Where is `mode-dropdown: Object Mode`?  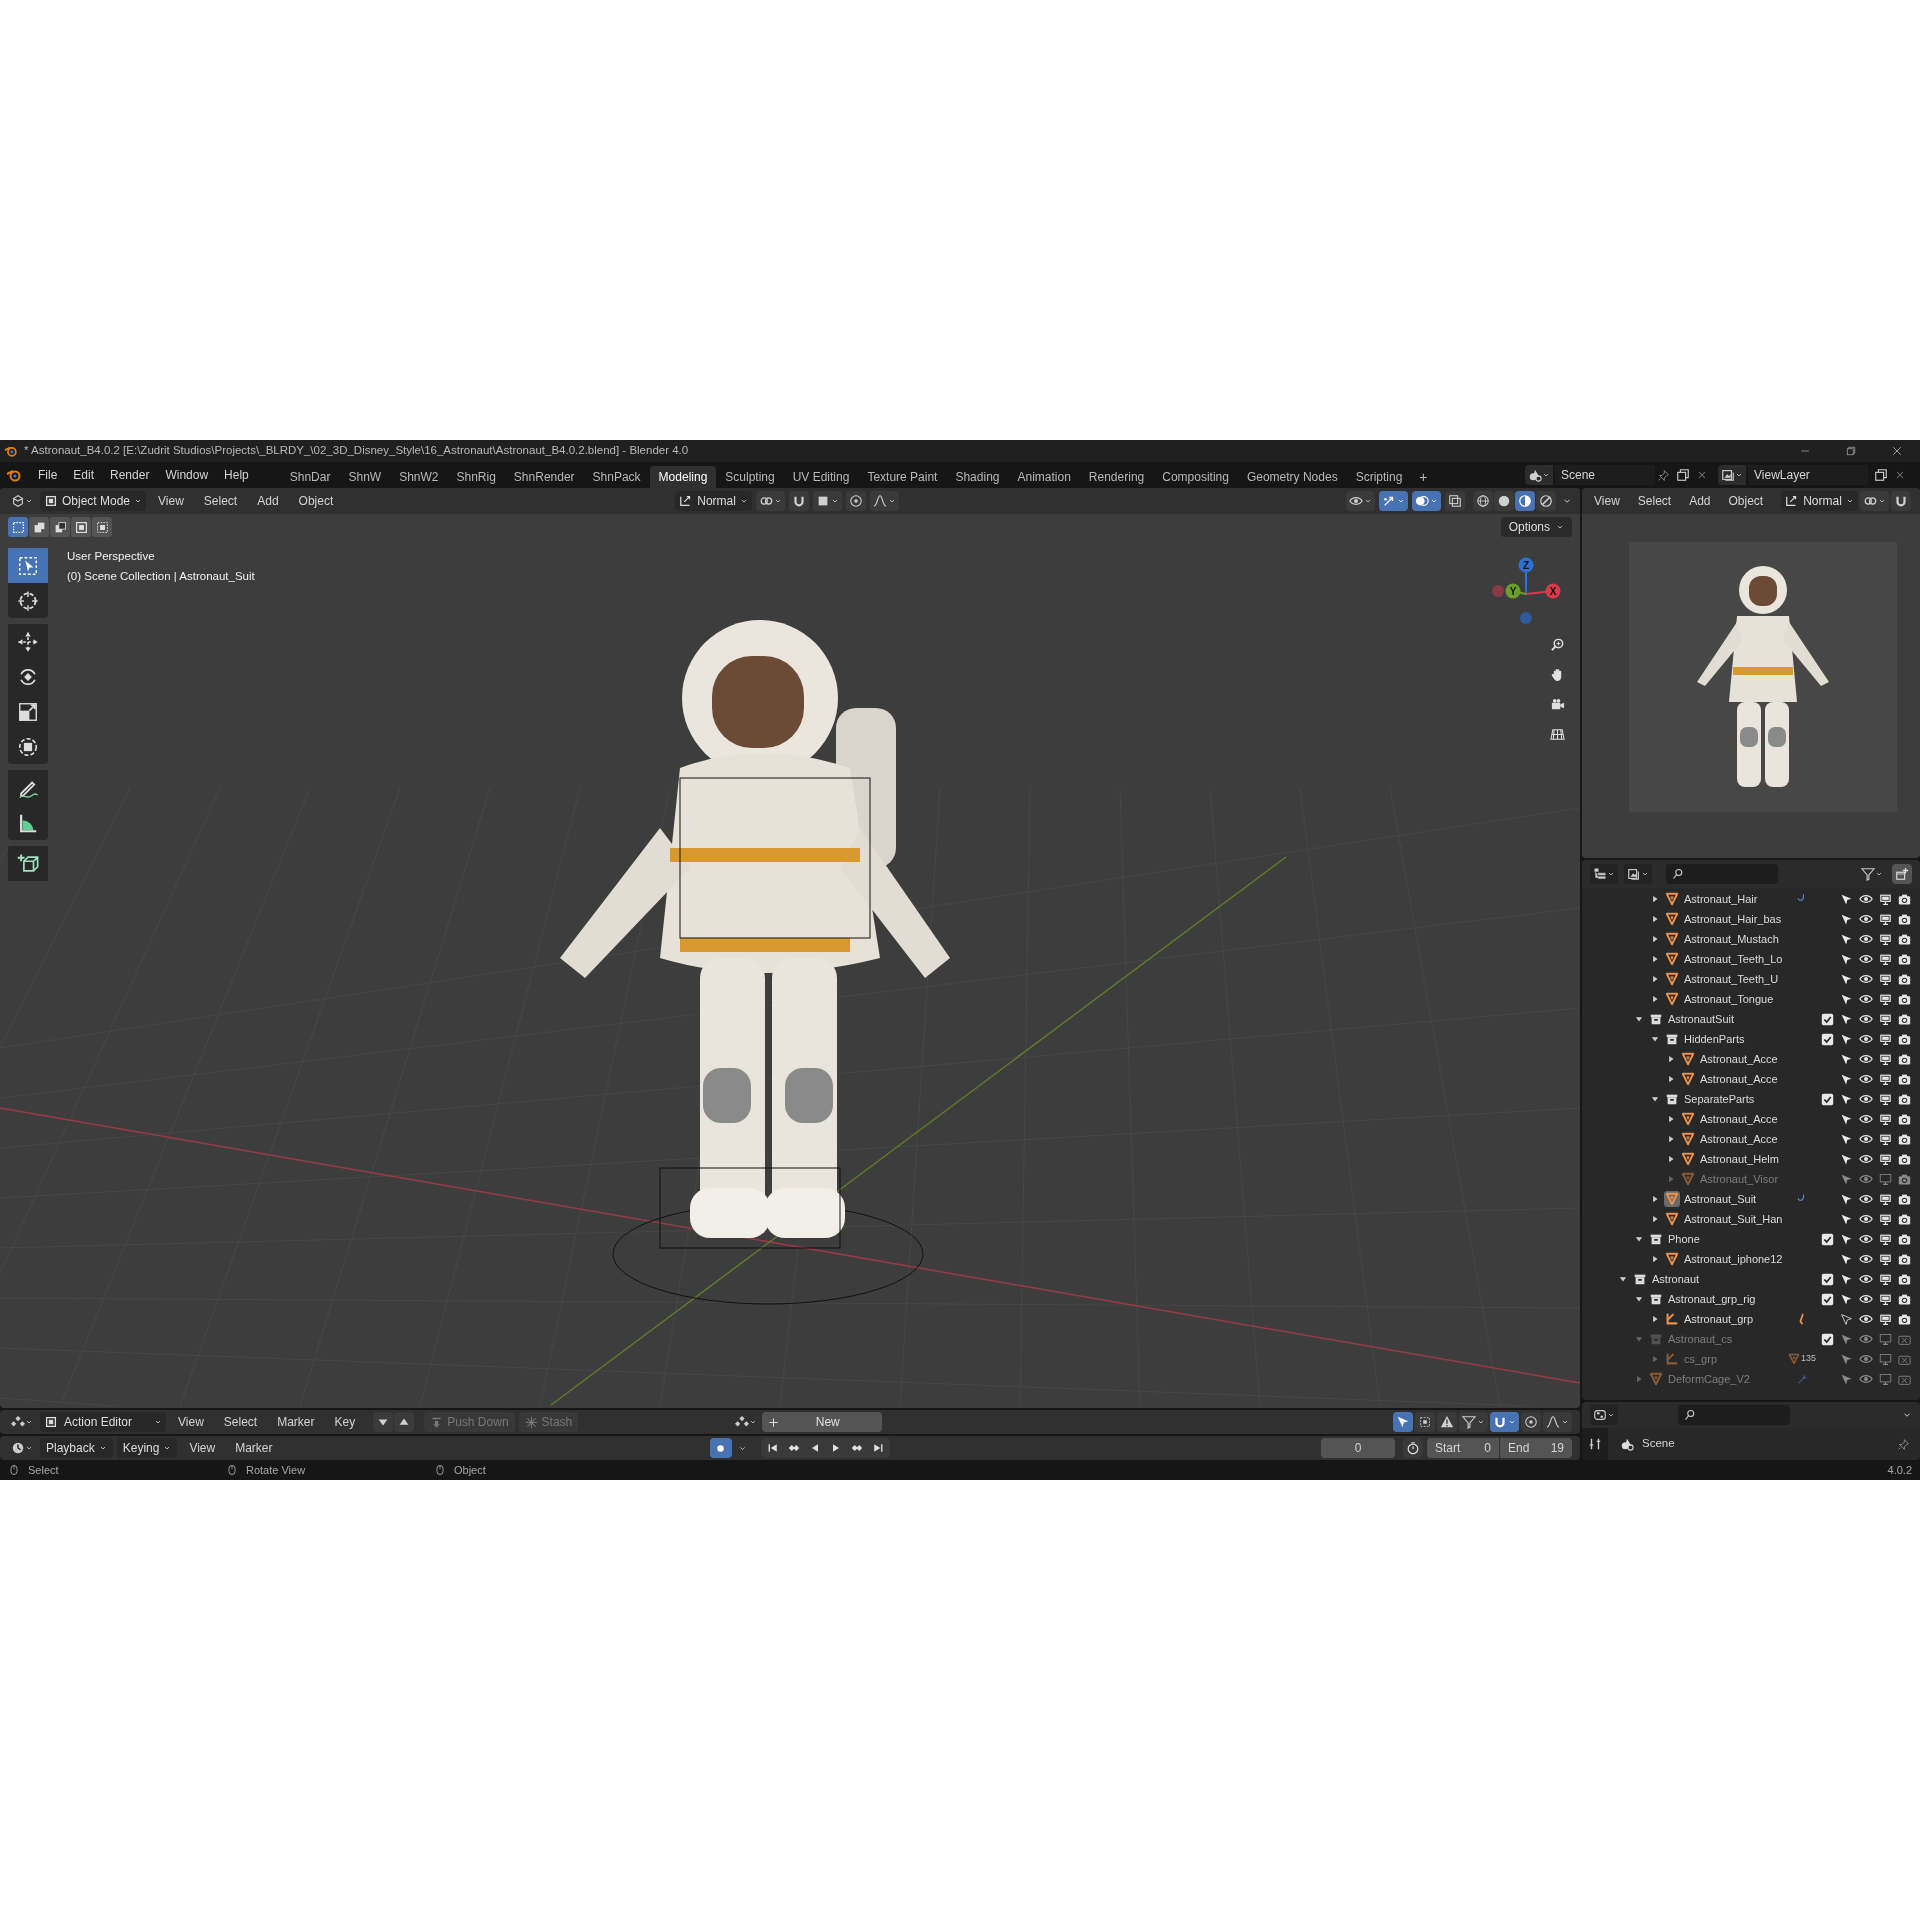
mode-dropdown: Object Mode is located at coordinates (93, 501).